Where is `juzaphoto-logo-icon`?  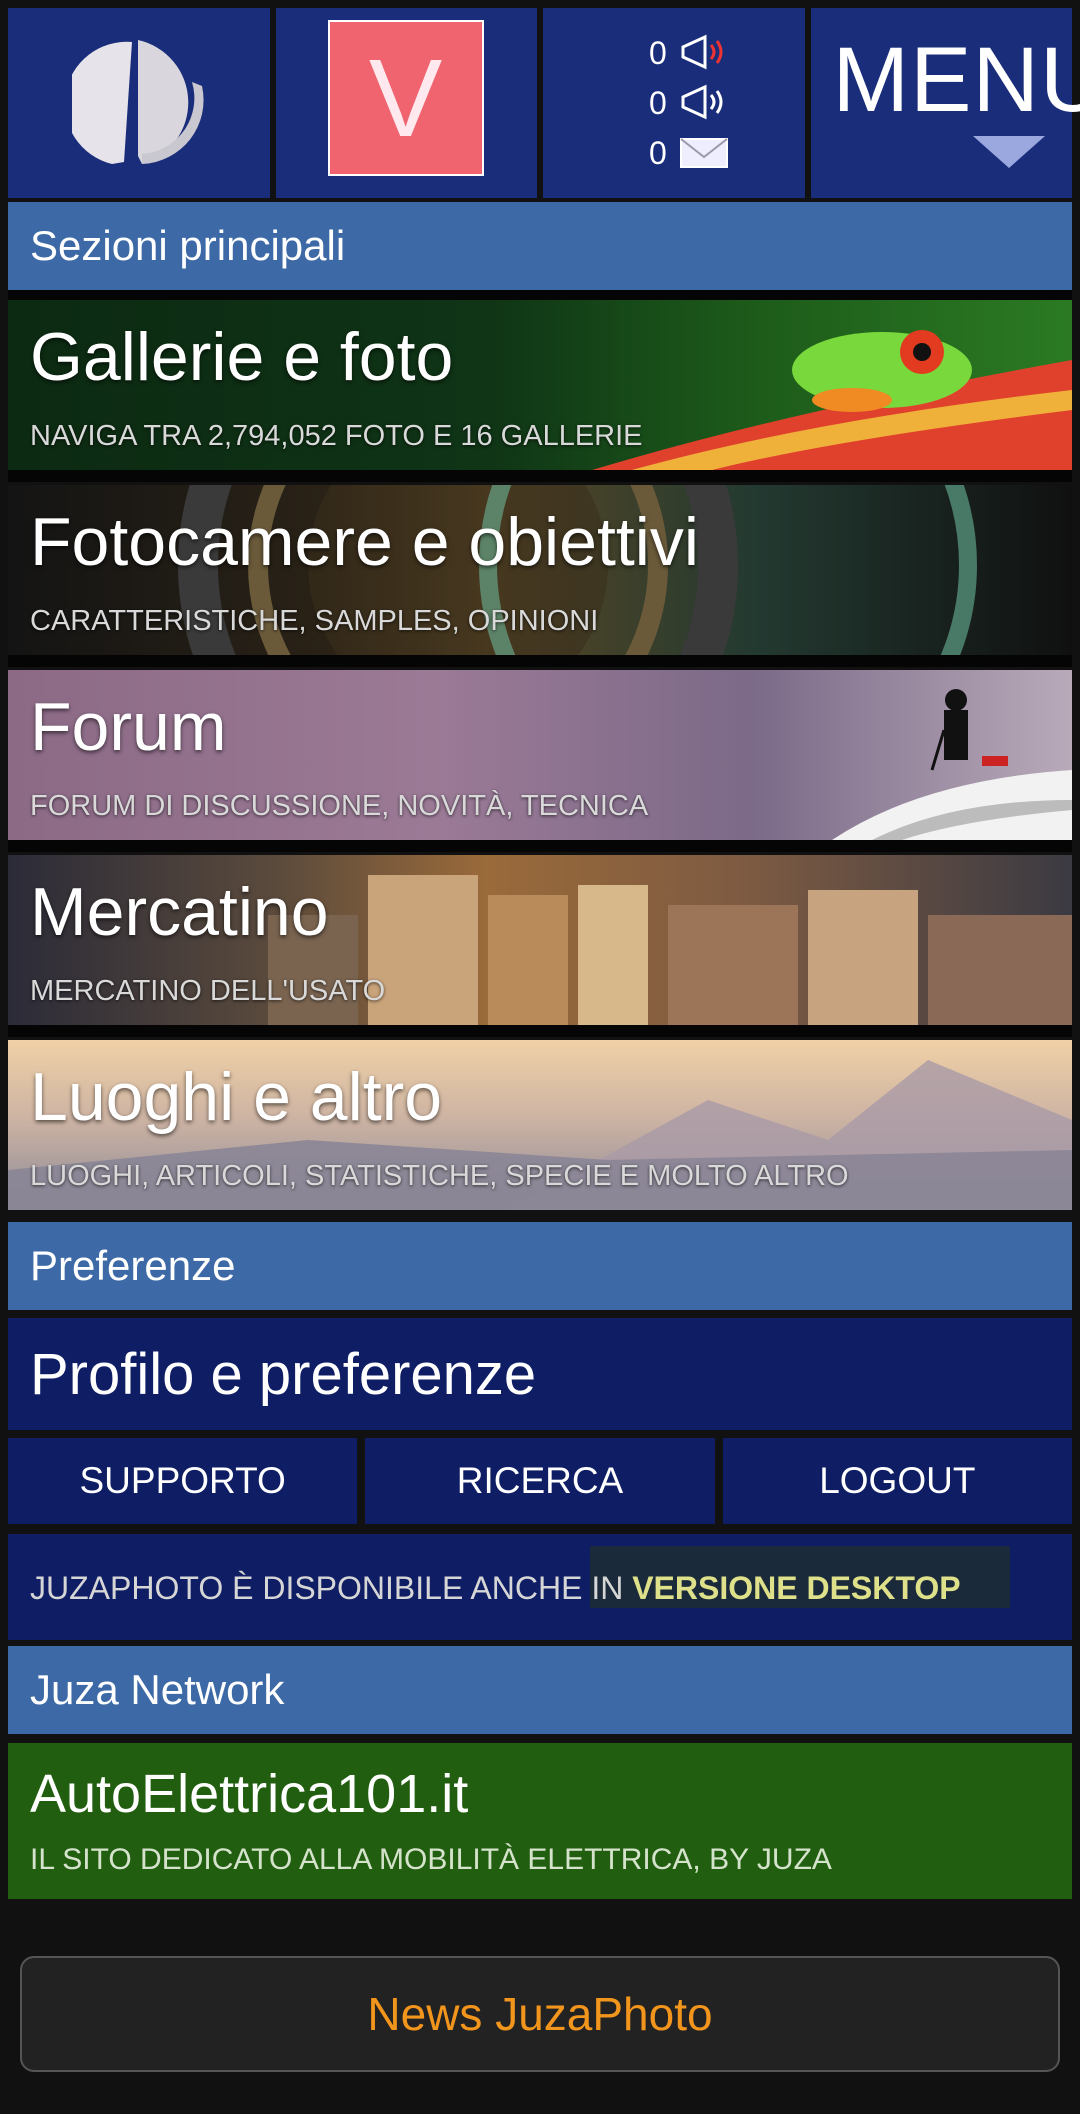 juzaphoto-logo-icon is located at coordinates (142, 103).